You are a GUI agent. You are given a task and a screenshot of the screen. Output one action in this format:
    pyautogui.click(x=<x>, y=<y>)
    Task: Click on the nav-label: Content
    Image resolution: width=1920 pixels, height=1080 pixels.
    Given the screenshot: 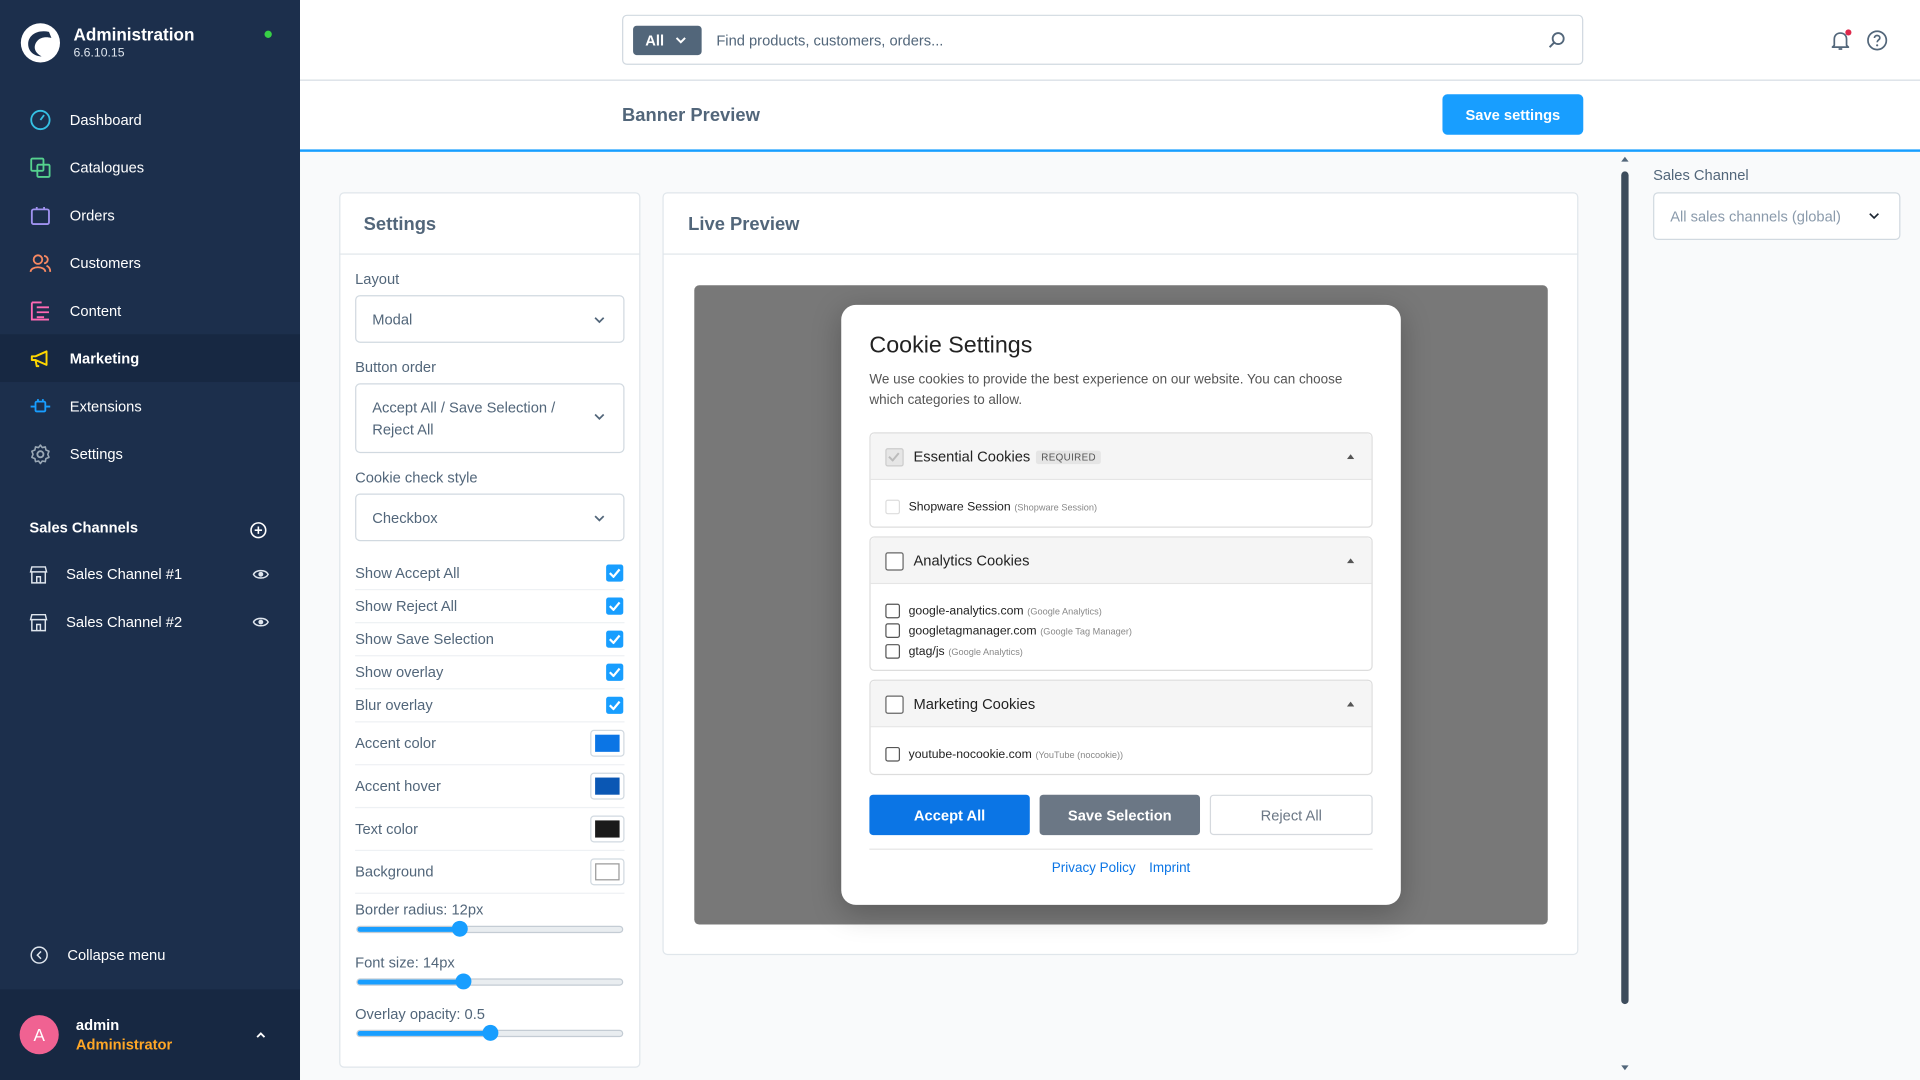 What is the action you would take?
    pyautogui.click(x=95, y=310)
    